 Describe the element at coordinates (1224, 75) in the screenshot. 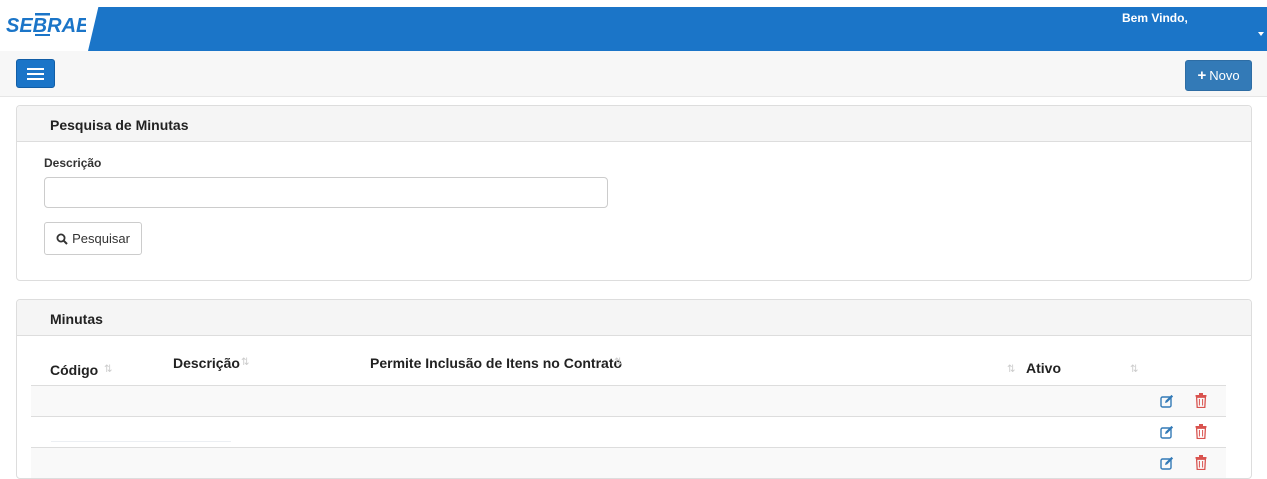

I see `novo-button-label: Novo` at that location.